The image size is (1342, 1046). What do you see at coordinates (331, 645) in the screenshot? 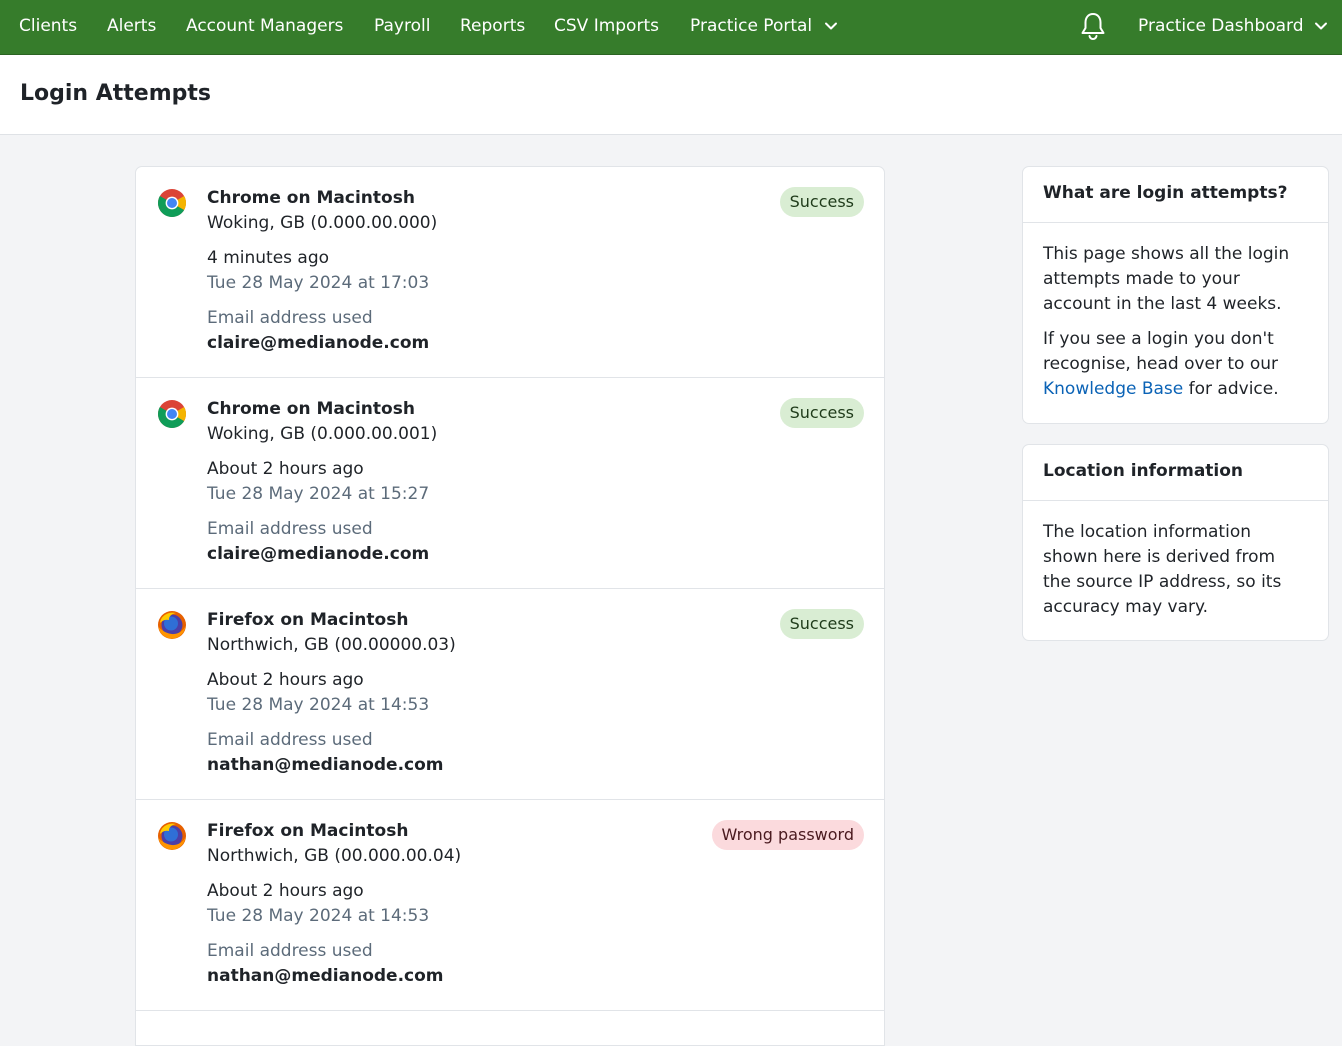
I see `location: Northwich, GB (00.00000.03)` at bounding box center [331, 645].